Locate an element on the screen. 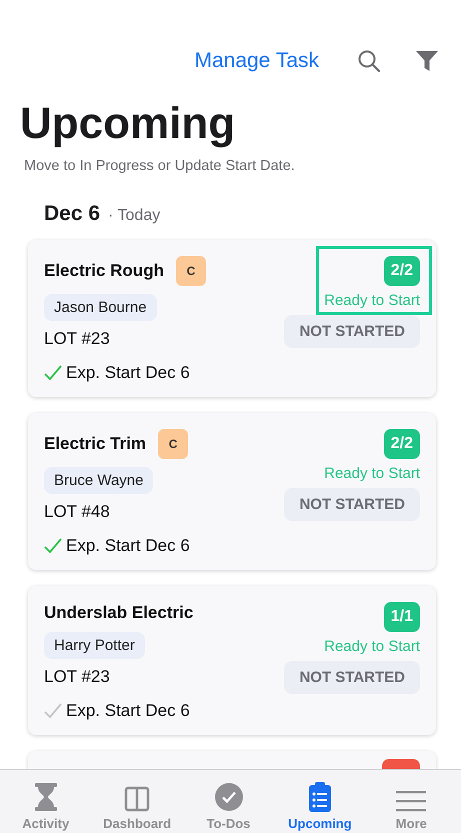  page-title: Upcoming is located at coordinates (128, 124).